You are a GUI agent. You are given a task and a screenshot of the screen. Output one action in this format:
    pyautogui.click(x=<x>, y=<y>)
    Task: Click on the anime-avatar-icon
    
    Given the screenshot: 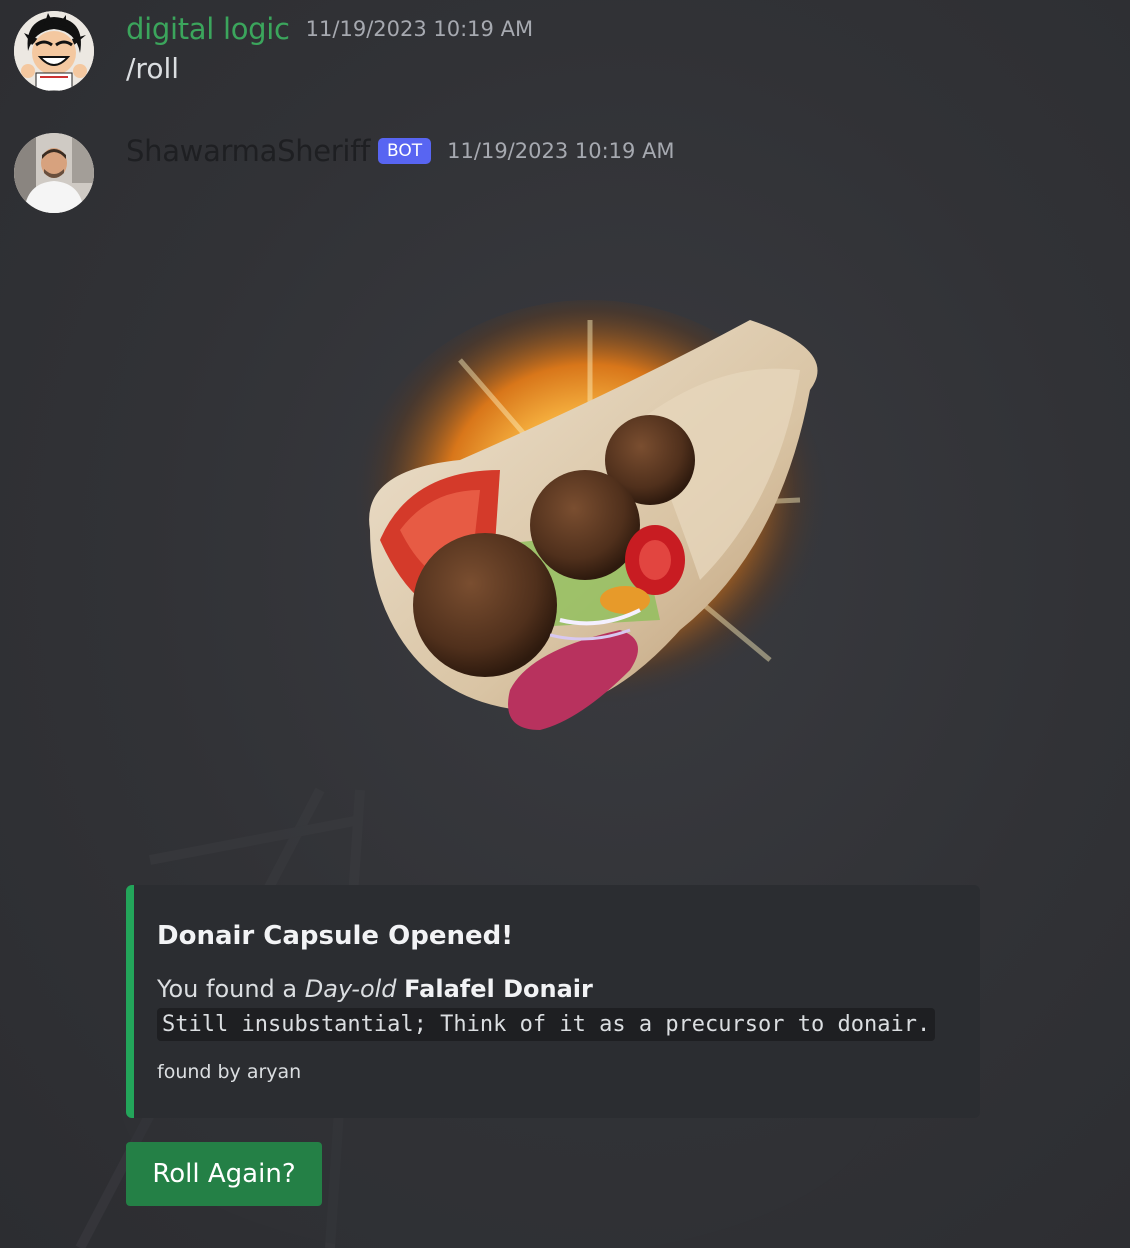 What is the action you would take?
    pyautogui.click(x=54, y=51)
    